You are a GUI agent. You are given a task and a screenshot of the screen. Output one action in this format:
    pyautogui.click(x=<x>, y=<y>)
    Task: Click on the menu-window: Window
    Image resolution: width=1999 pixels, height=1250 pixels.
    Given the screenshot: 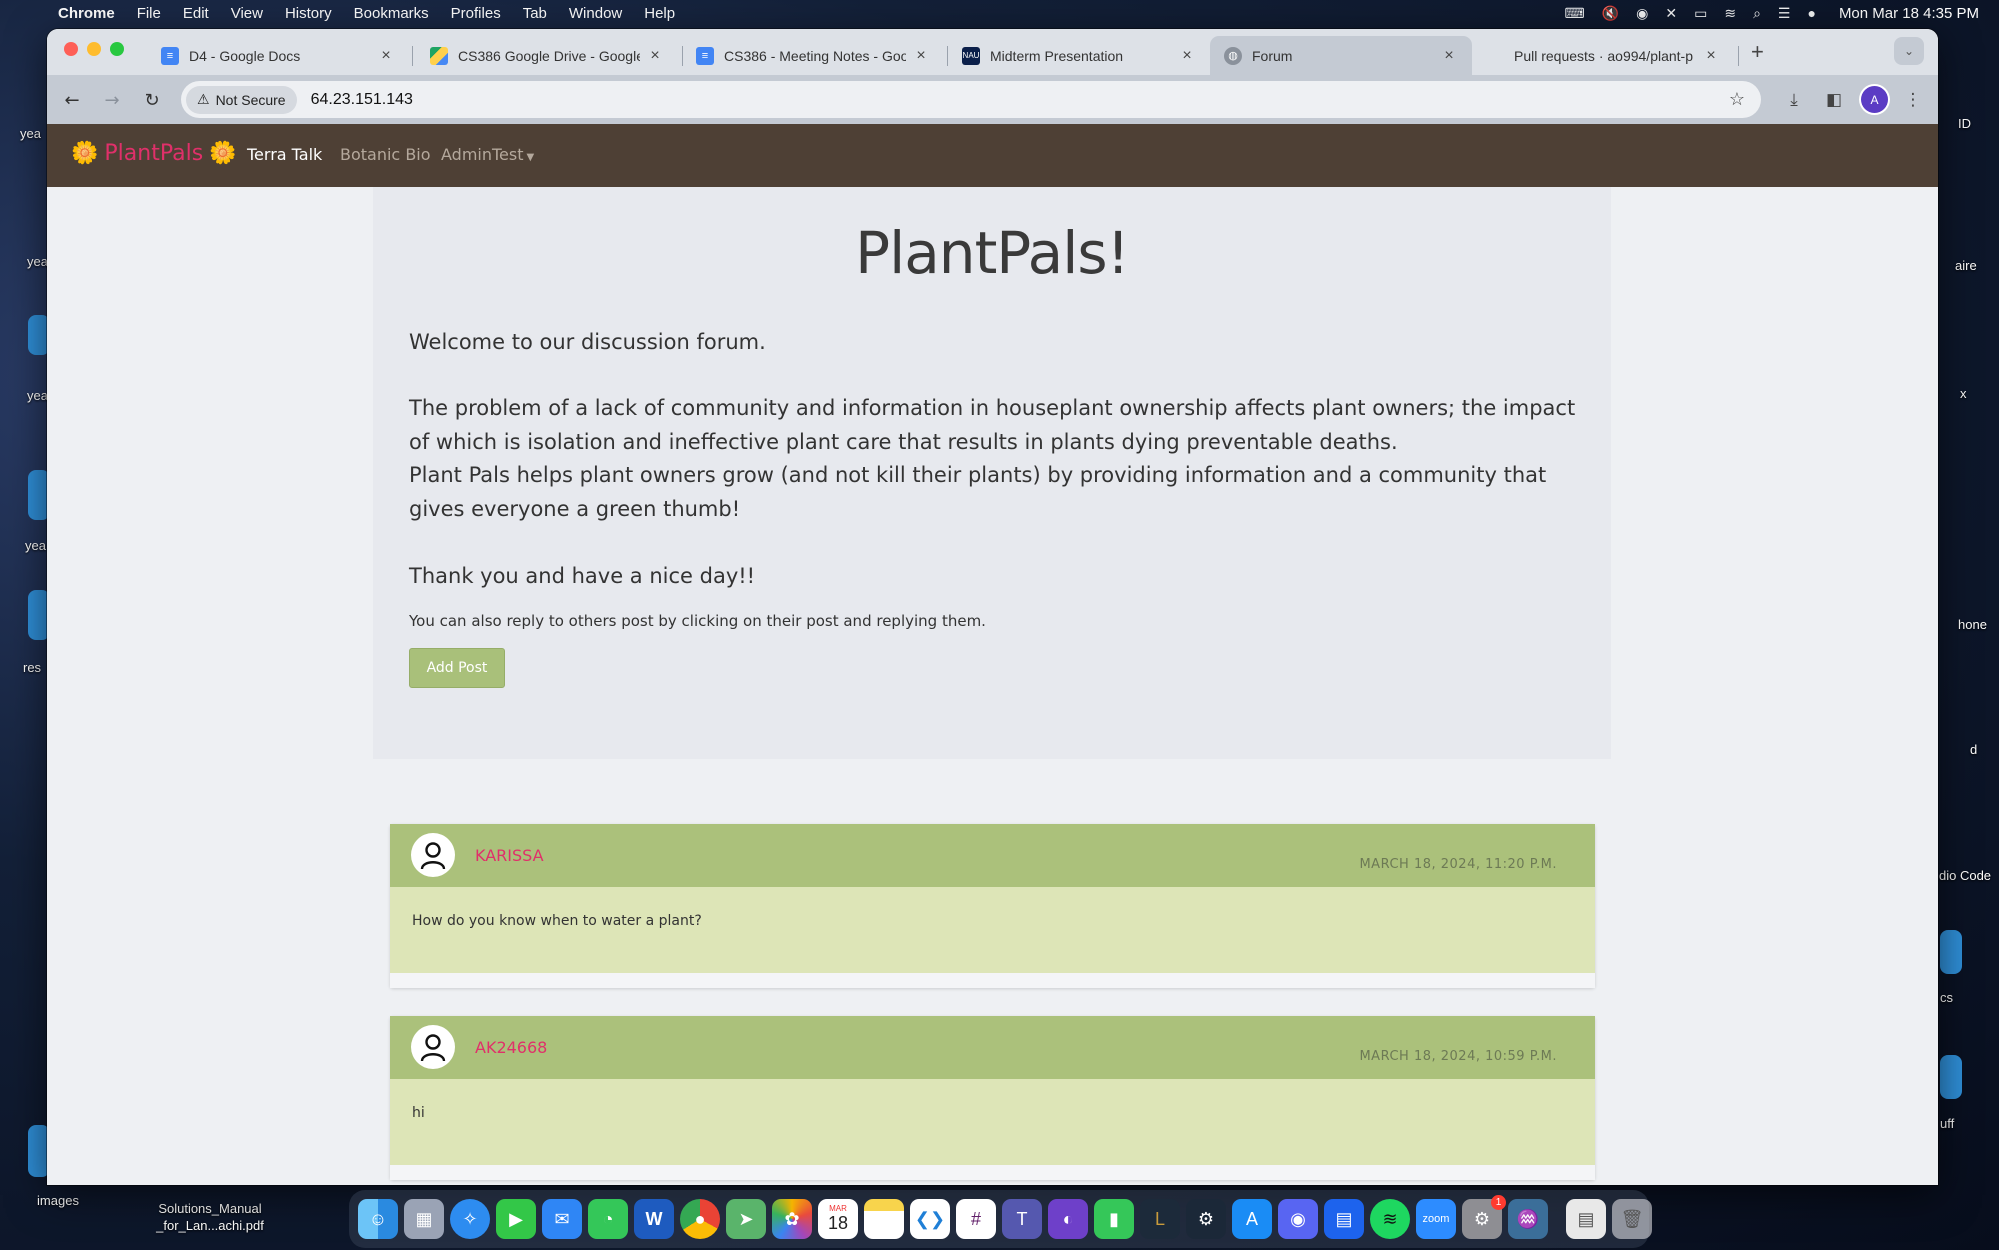 What is the action you would take?
    pyautogui.click(x=595, y=13)
    